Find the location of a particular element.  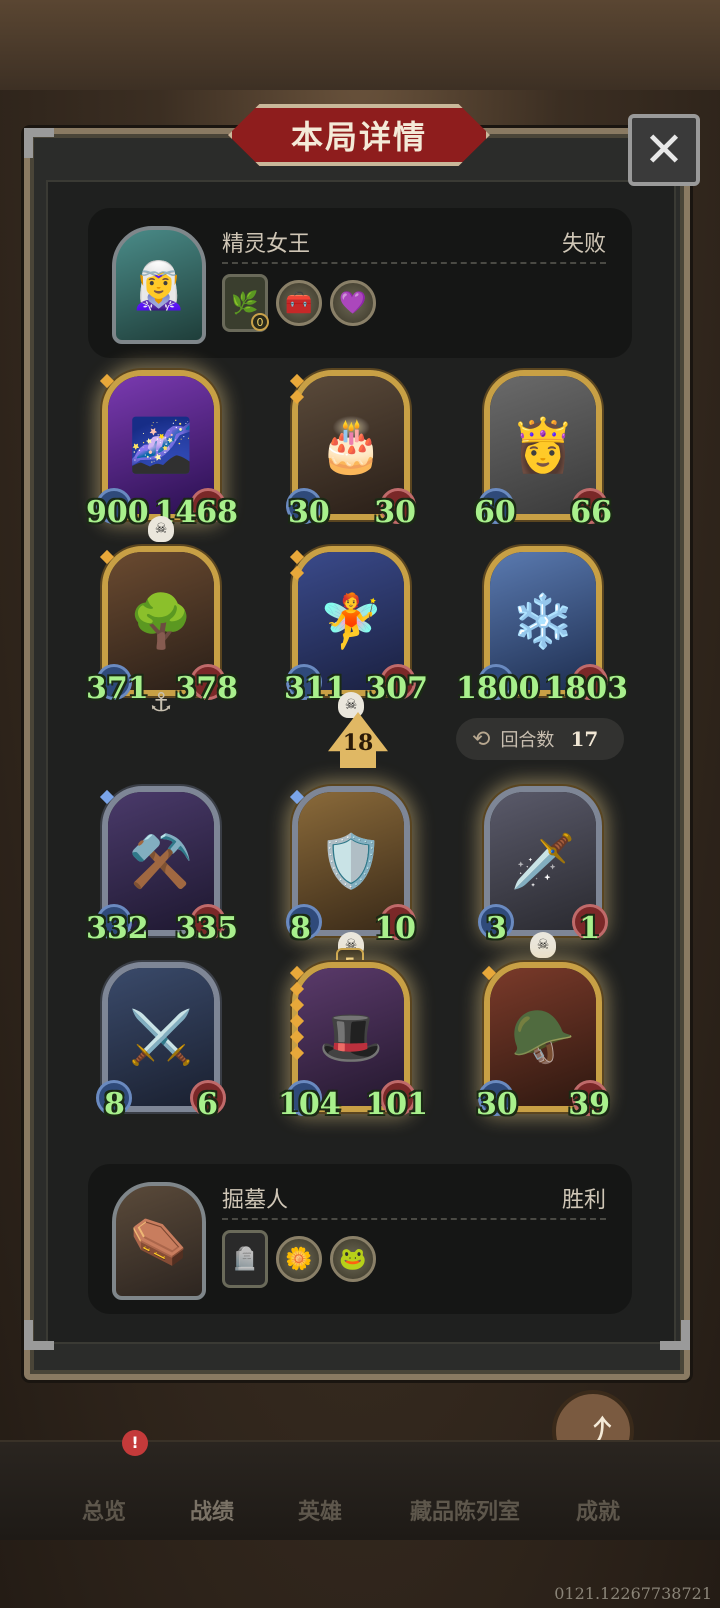

unit-attack: 60 is located at coordinates (495, 512).